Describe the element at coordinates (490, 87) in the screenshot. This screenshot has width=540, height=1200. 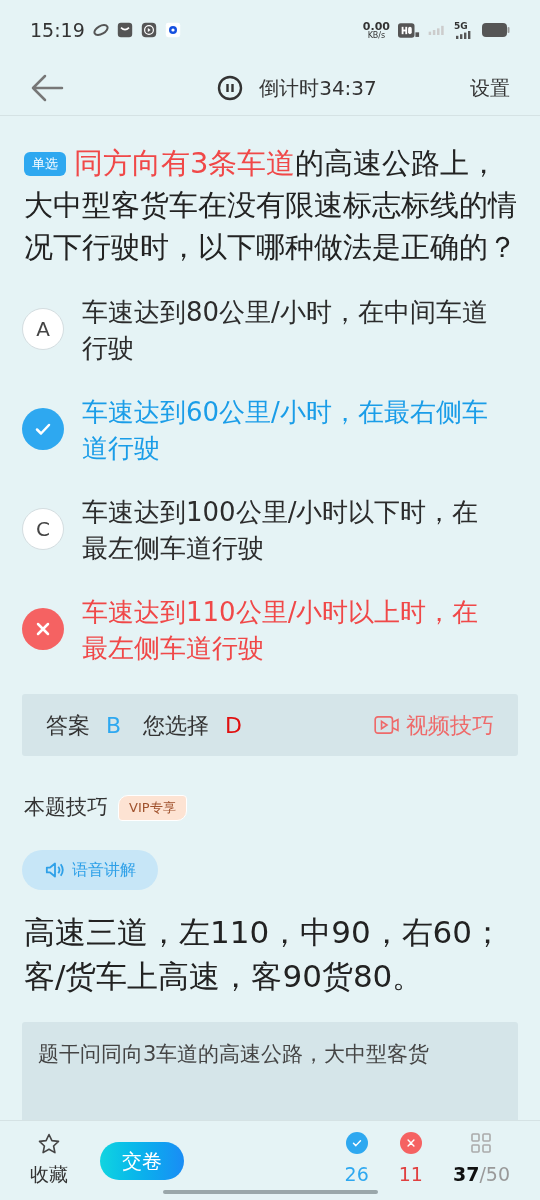
I see `settings-button: 设置` at that location.